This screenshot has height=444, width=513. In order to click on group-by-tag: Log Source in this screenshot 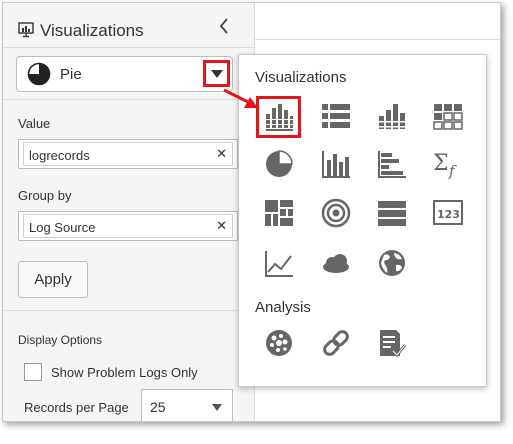, I will do `click(128, 226)`.